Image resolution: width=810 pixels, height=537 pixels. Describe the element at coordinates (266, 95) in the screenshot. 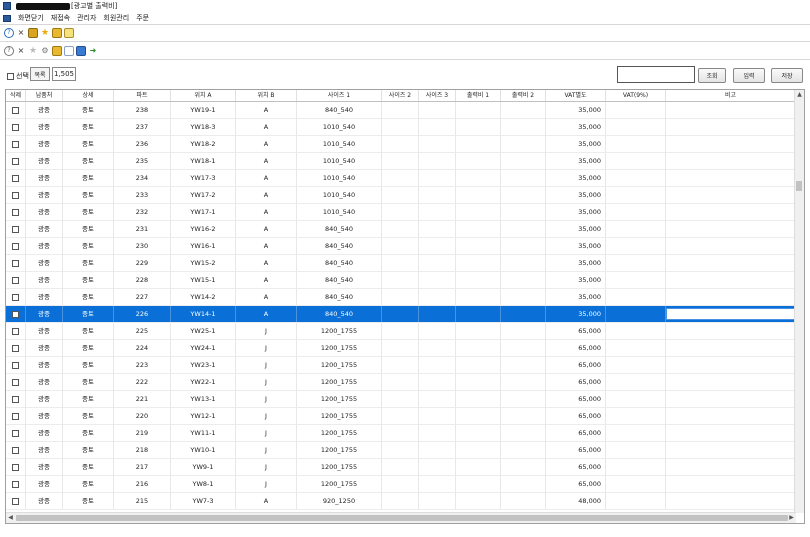

I see `column-header: 위치 B` at that location.